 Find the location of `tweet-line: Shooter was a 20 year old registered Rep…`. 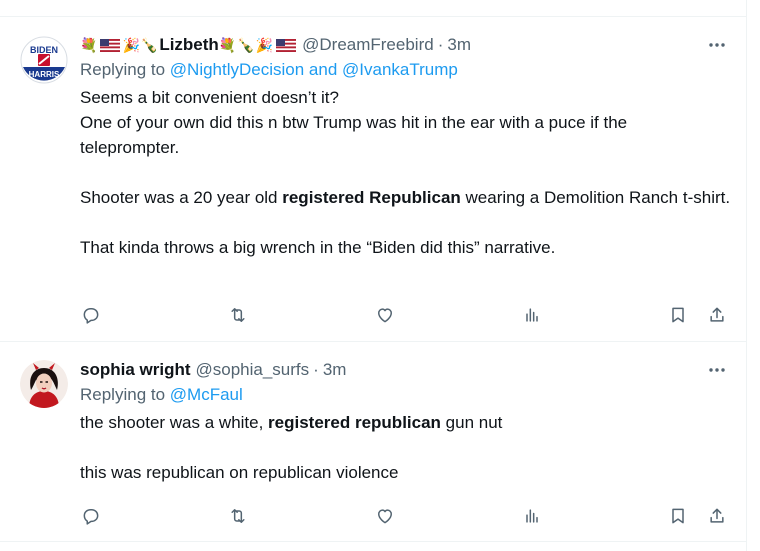

tweet-line: Shooter was a 20 year old registered Rep… is located at coordinates (405, 197).